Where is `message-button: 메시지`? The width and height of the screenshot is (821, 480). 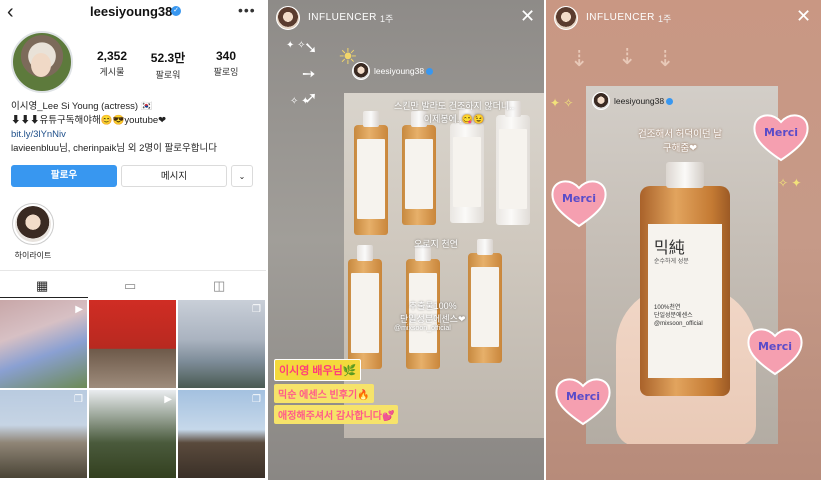 message-button: 메시지 is located at coordinates (174, 176).